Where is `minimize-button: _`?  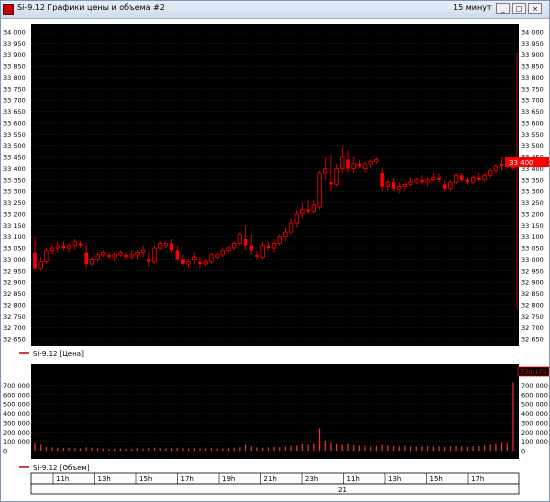 minimize-button: _ is located at coordinates (503, 8).